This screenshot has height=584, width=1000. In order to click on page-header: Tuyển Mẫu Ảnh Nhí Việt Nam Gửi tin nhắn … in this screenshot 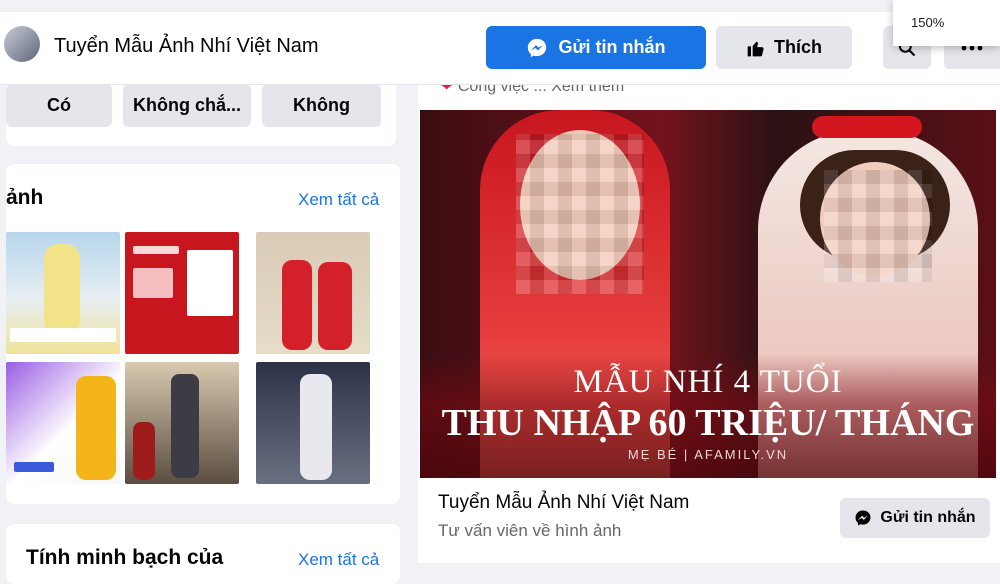, I will do `click(500, 48)`.